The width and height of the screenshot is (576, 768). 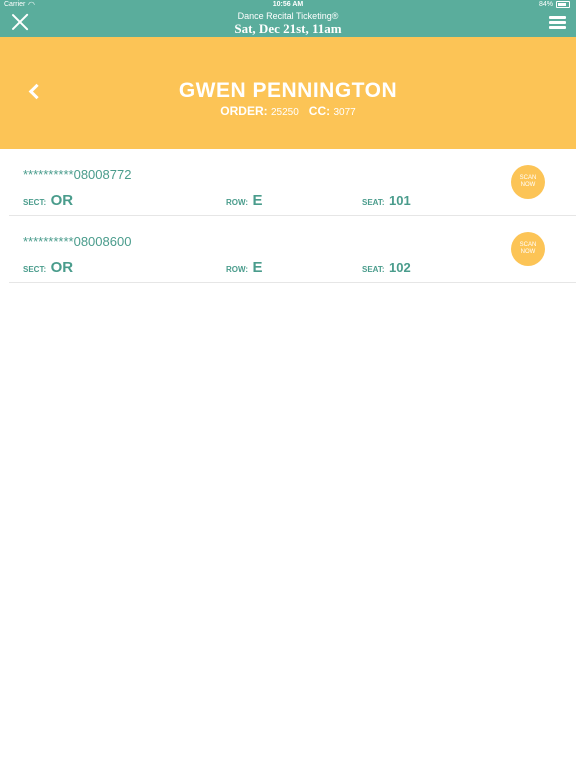 I want to click on customer-name: GWEN PENNINGTON, so click(x=288, y=90).